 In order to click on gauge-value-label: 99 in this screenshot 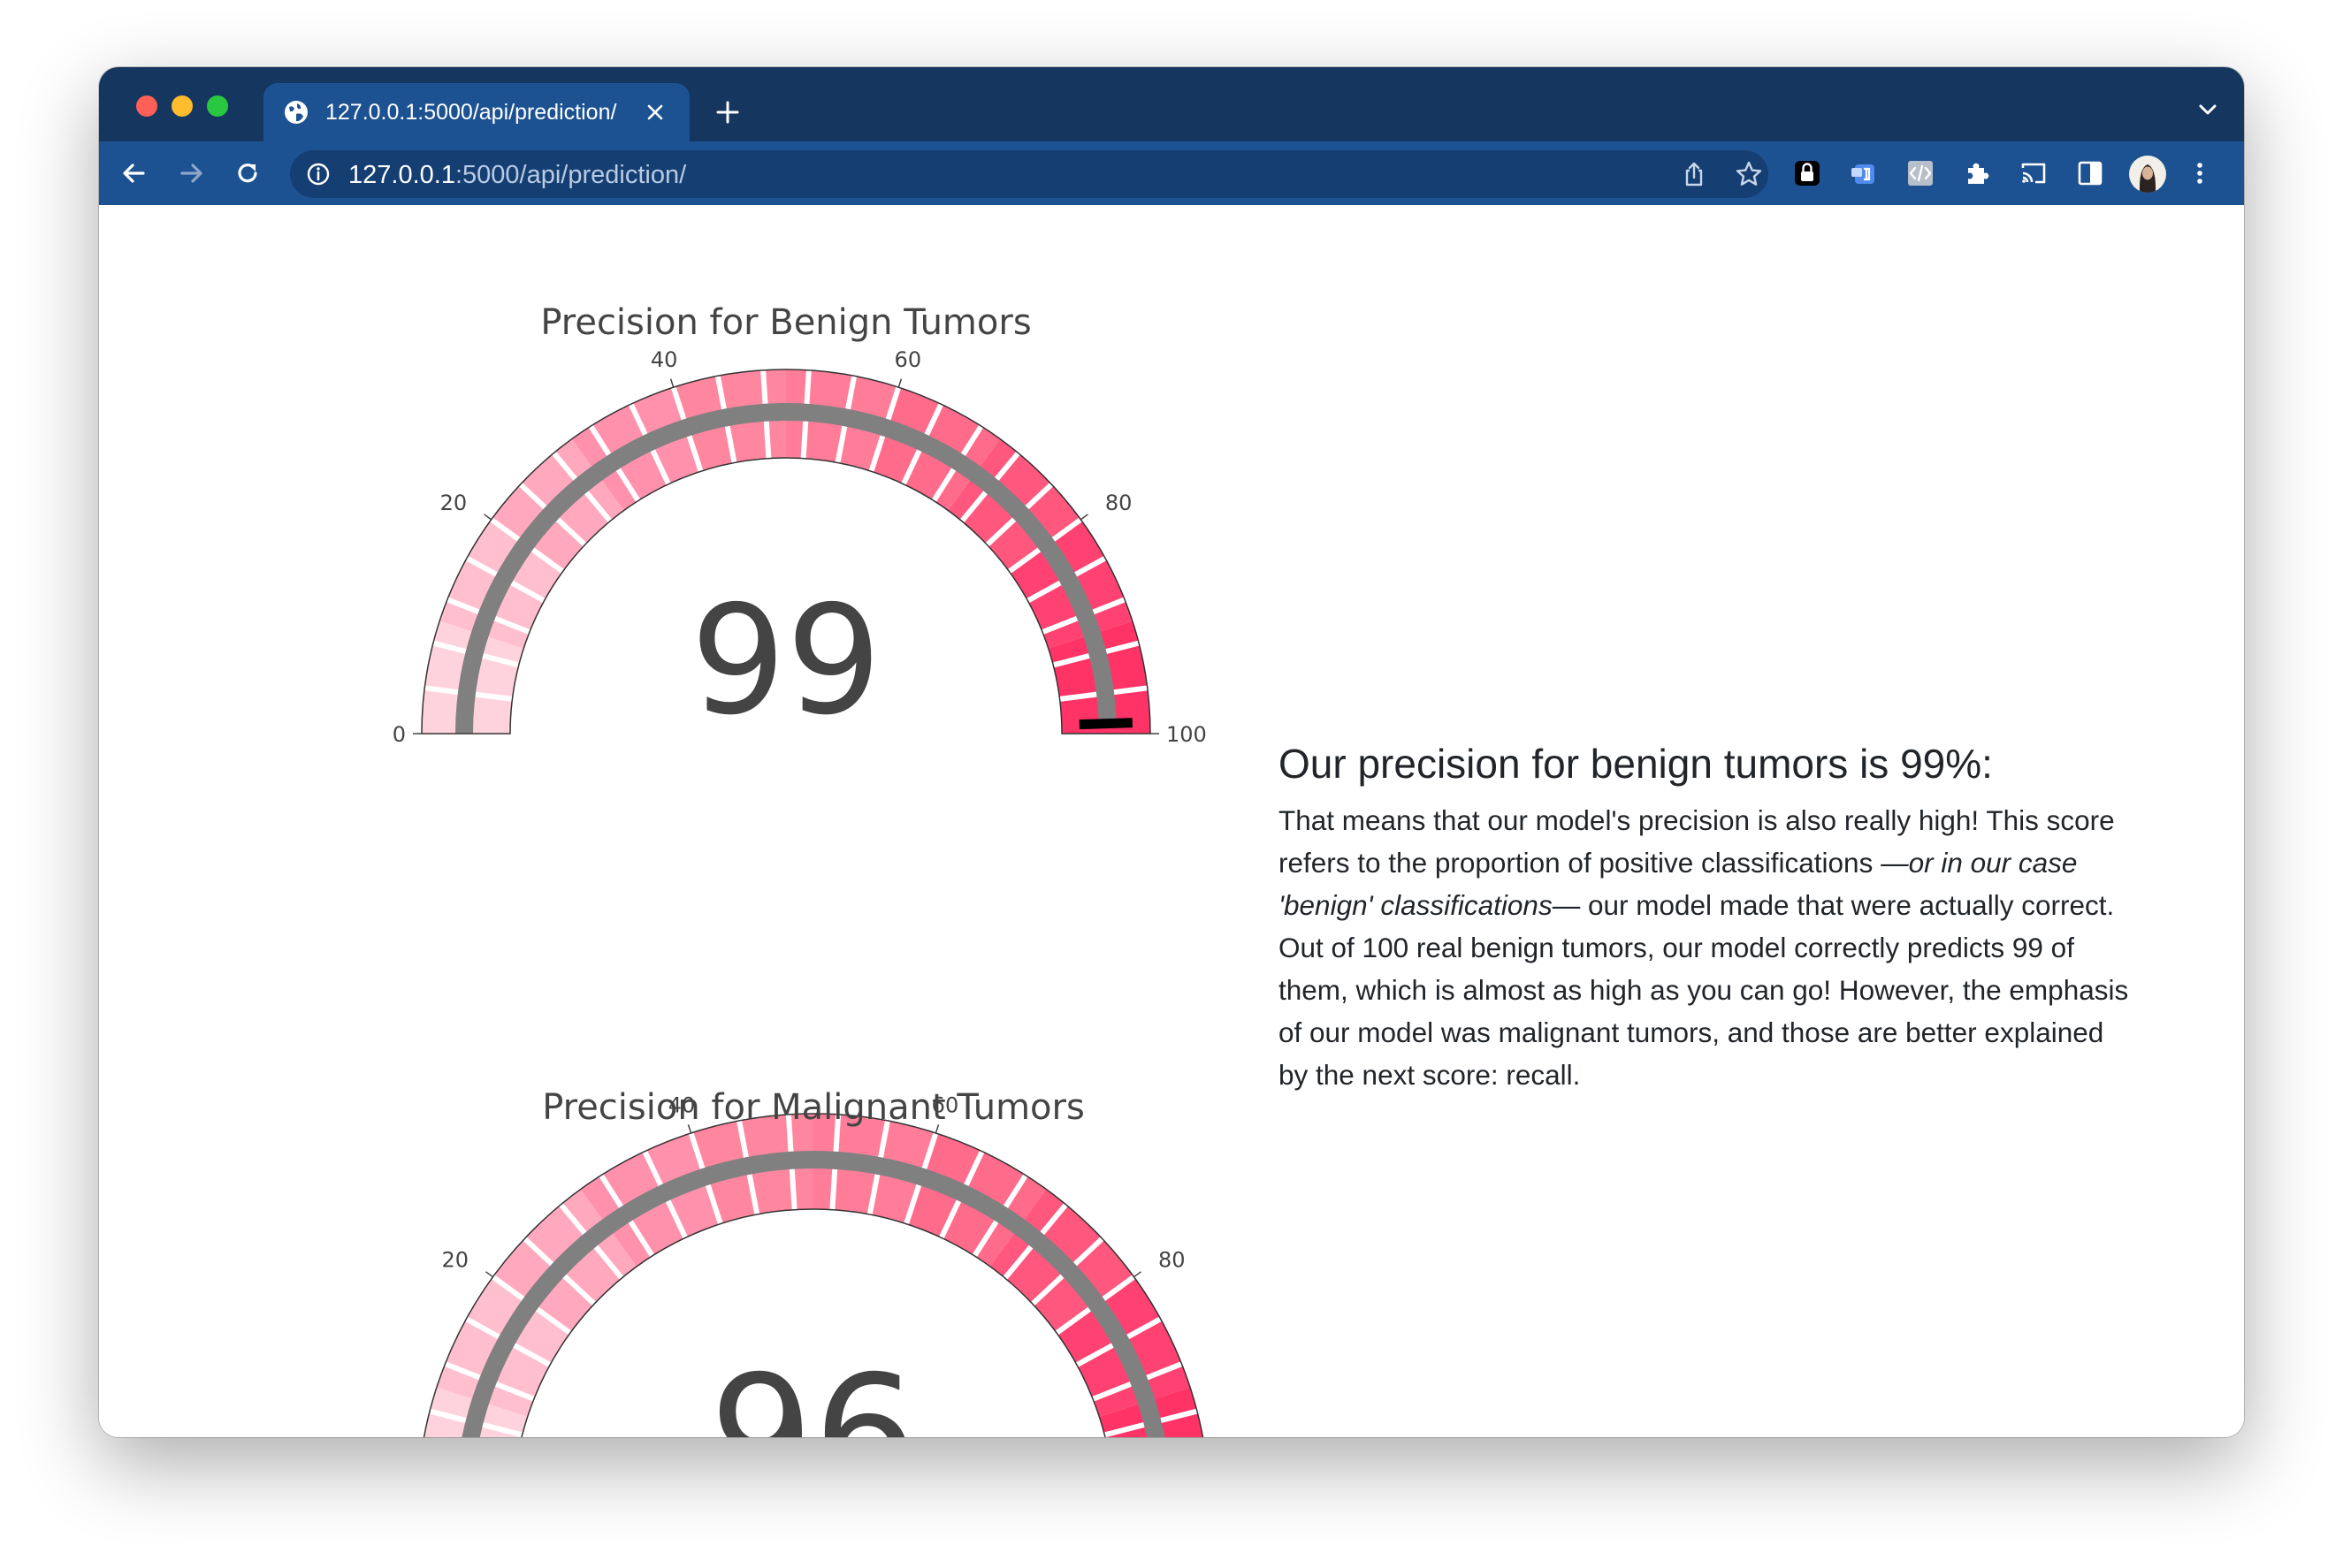, I will do `click(786, 662)`.